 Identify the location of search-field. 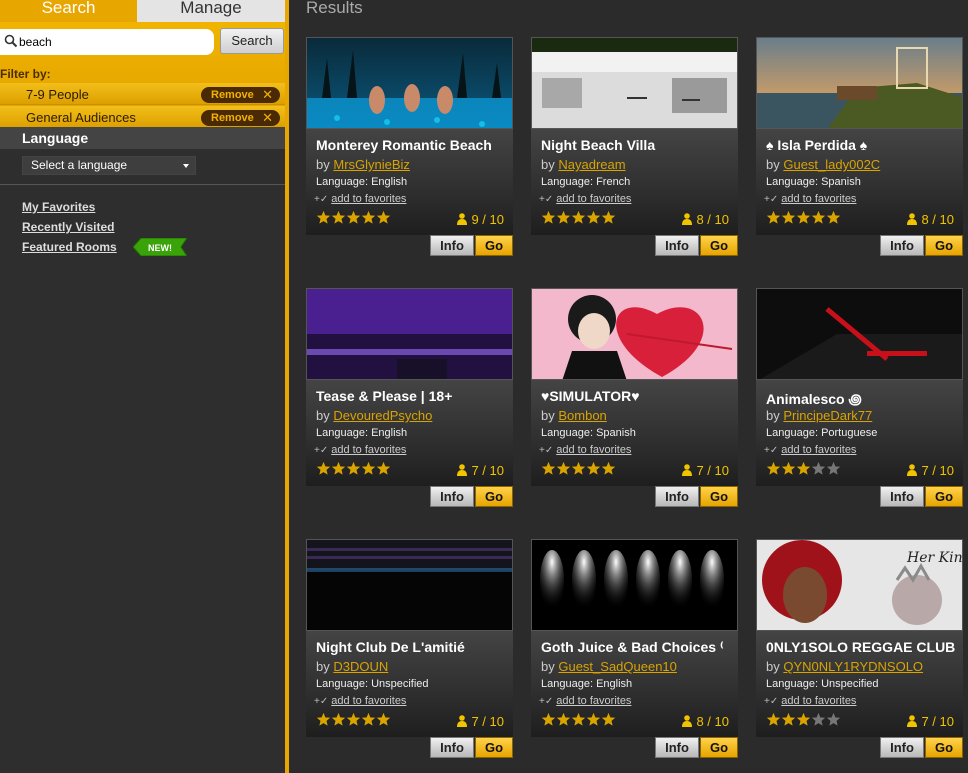
(107, 42).